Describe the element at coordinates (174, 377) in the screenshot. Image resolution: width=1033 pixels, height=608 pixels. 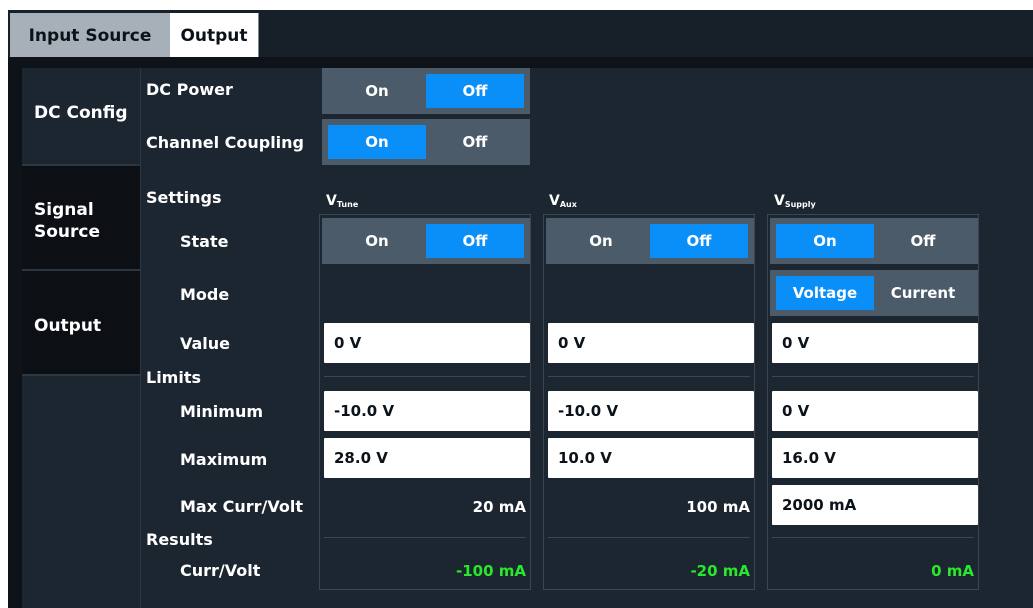
I see `limits-heading: Limits` at that location.